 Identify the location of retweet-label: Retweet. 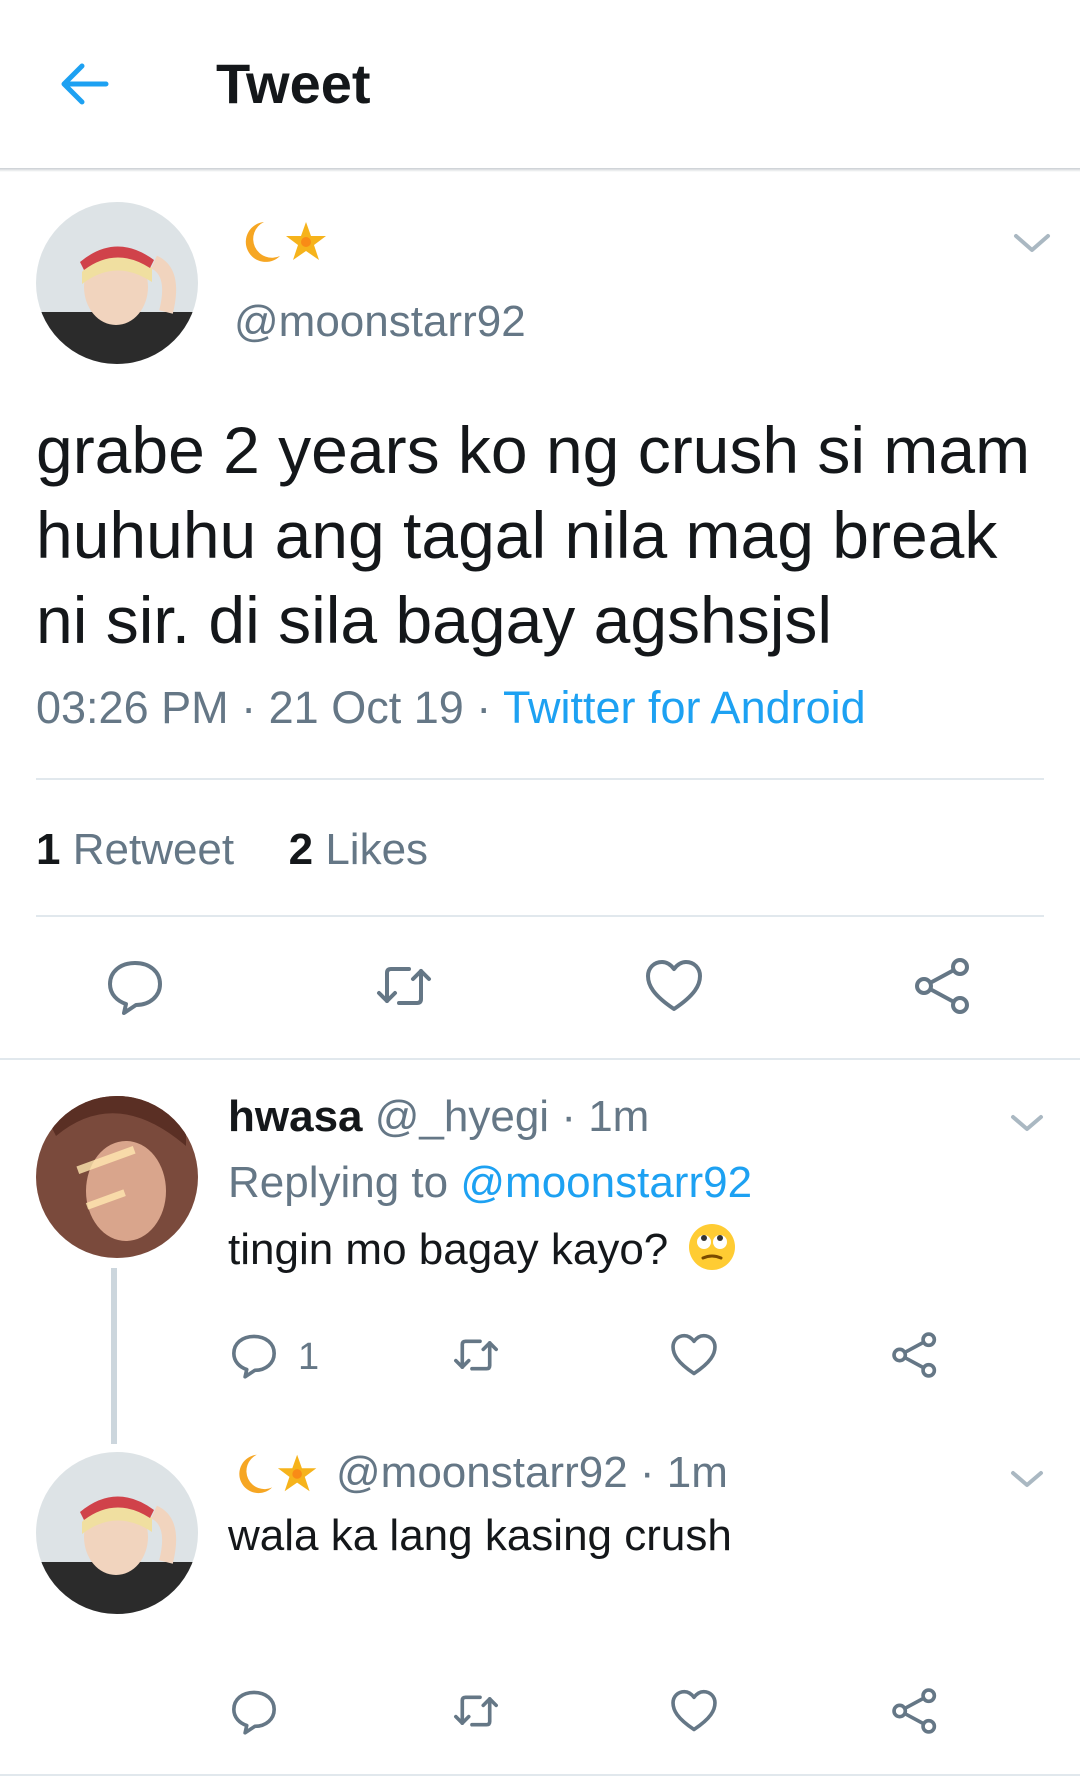
(153, 849).